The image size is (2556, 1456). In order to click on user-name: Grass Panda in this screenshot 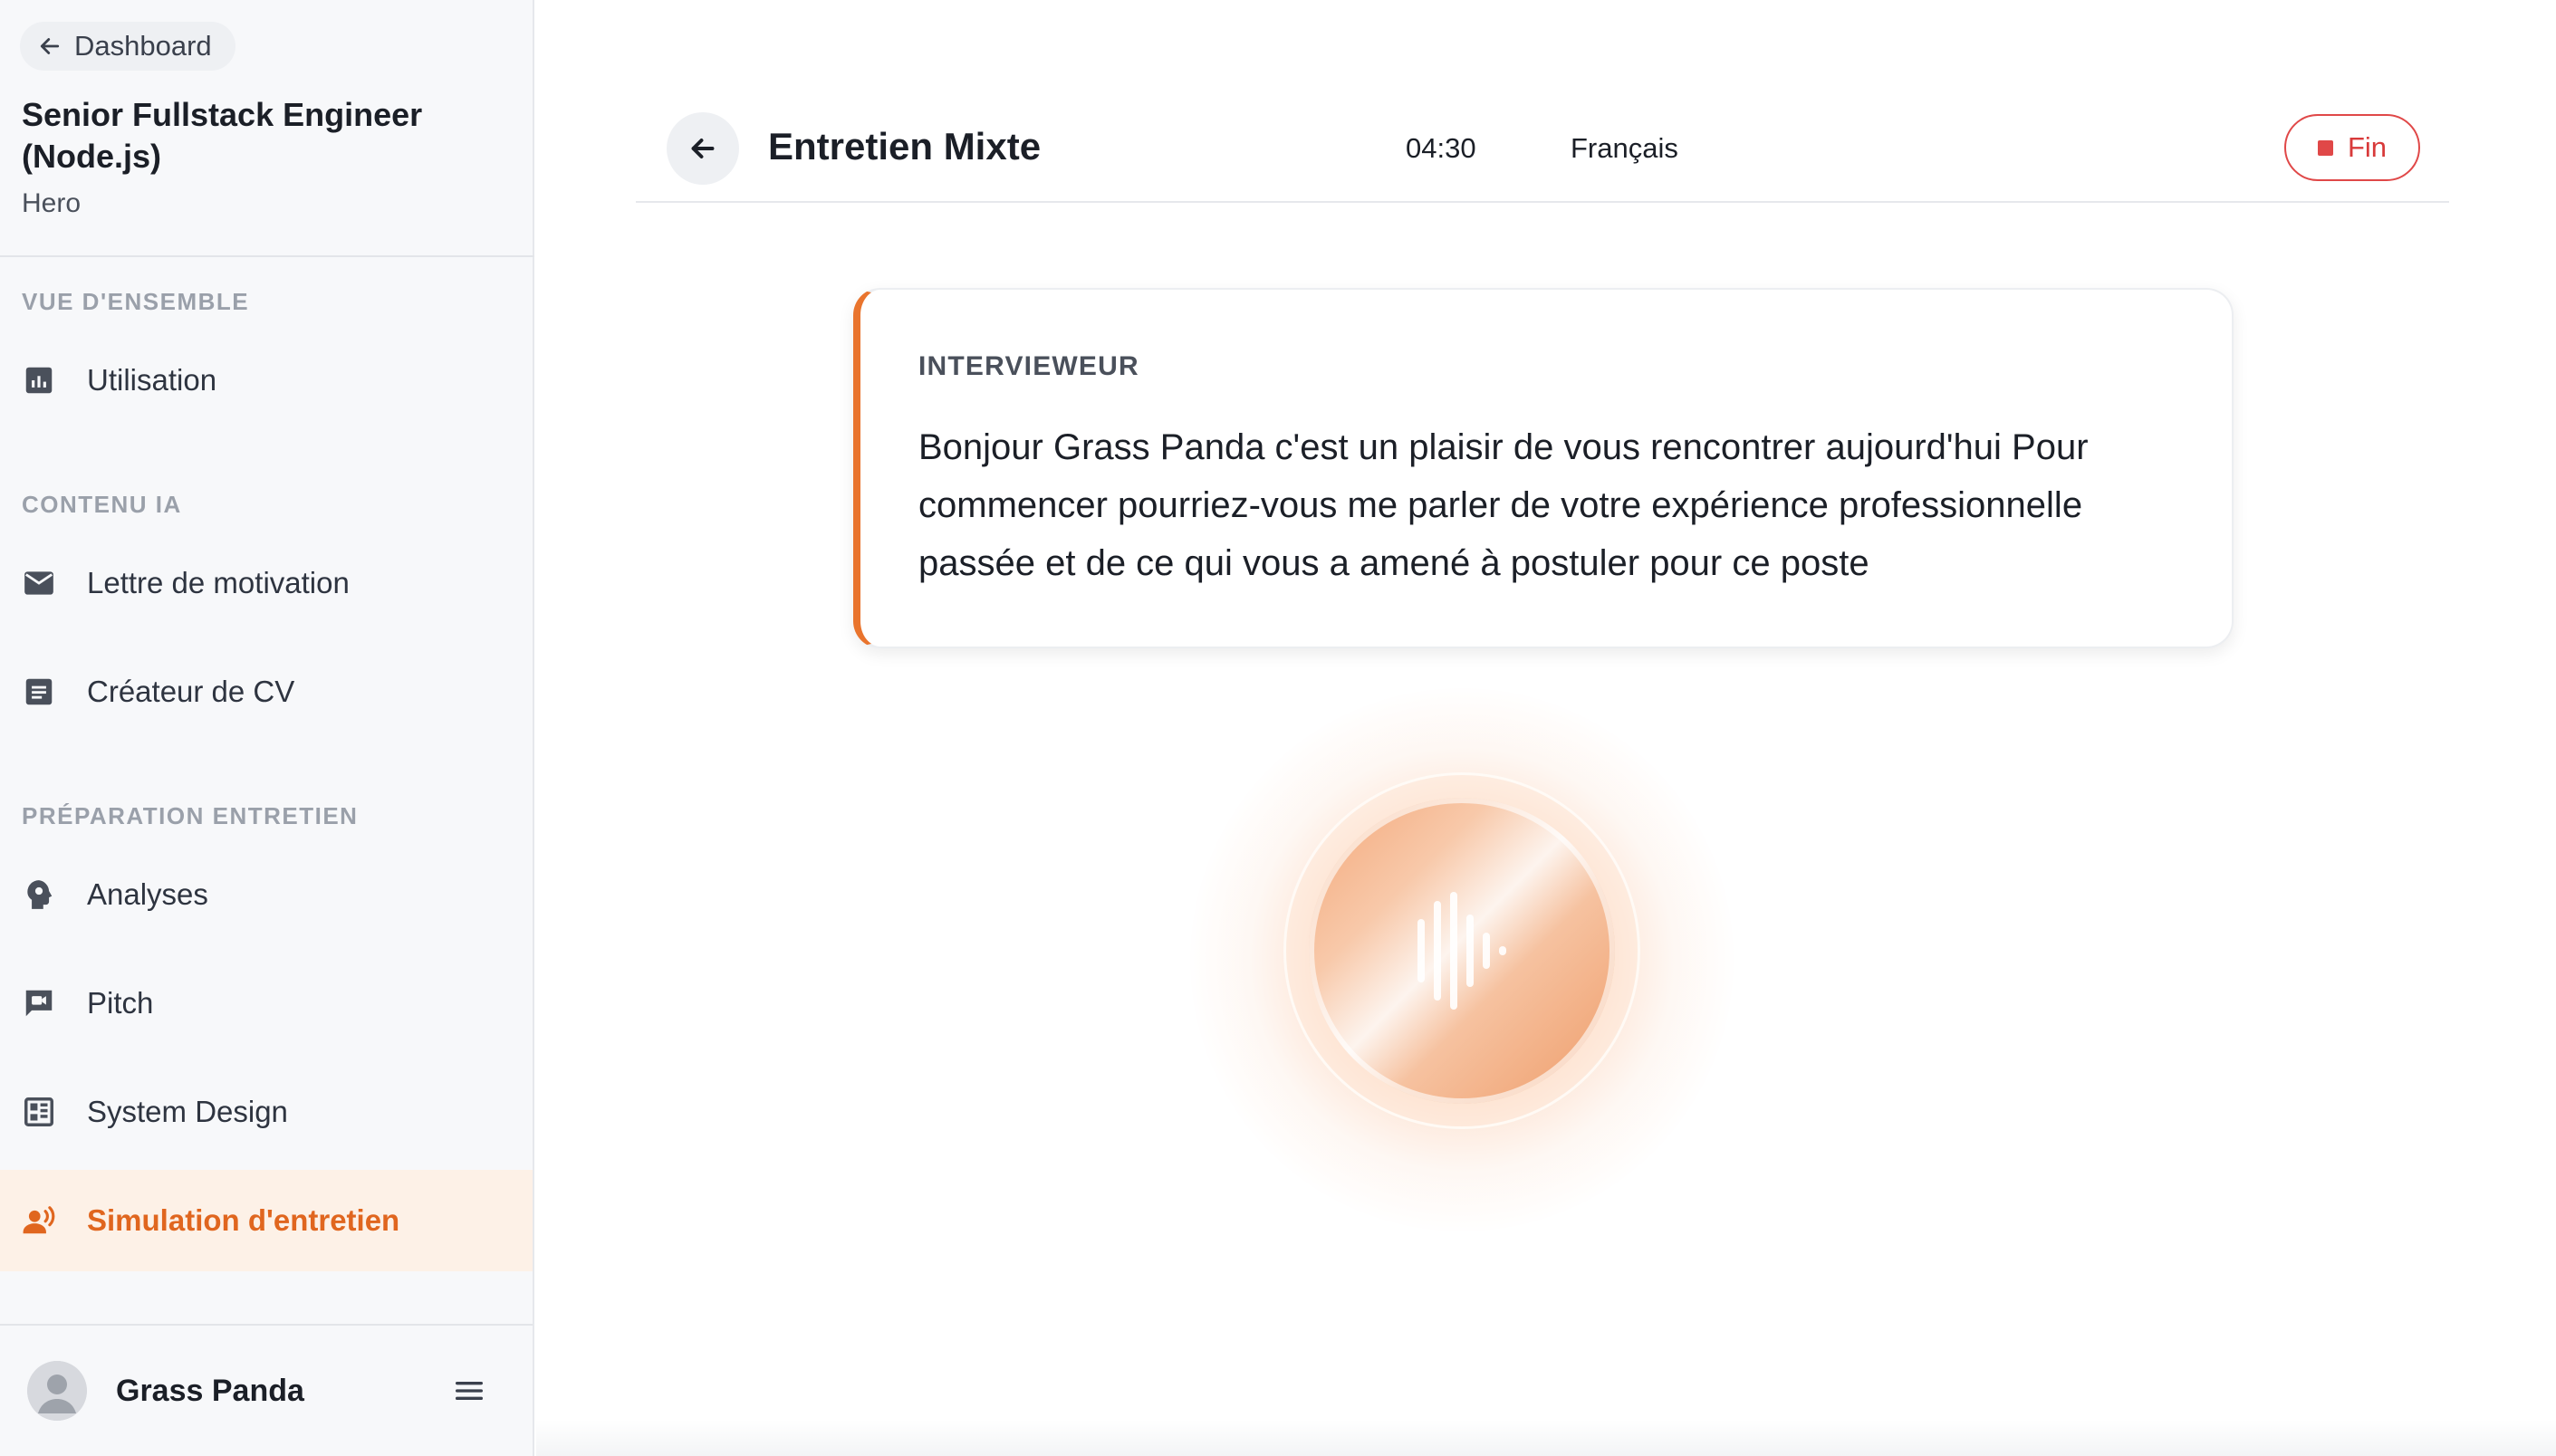, I will do `click(210, 1390)`.